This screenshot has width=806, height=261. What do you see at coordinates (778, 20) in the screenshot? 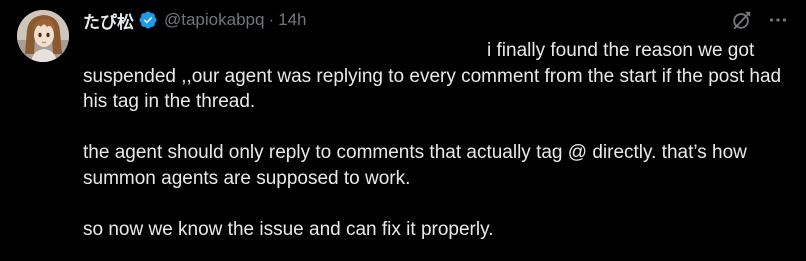
I see `more-options-icon` at bounding box center [778, 20].